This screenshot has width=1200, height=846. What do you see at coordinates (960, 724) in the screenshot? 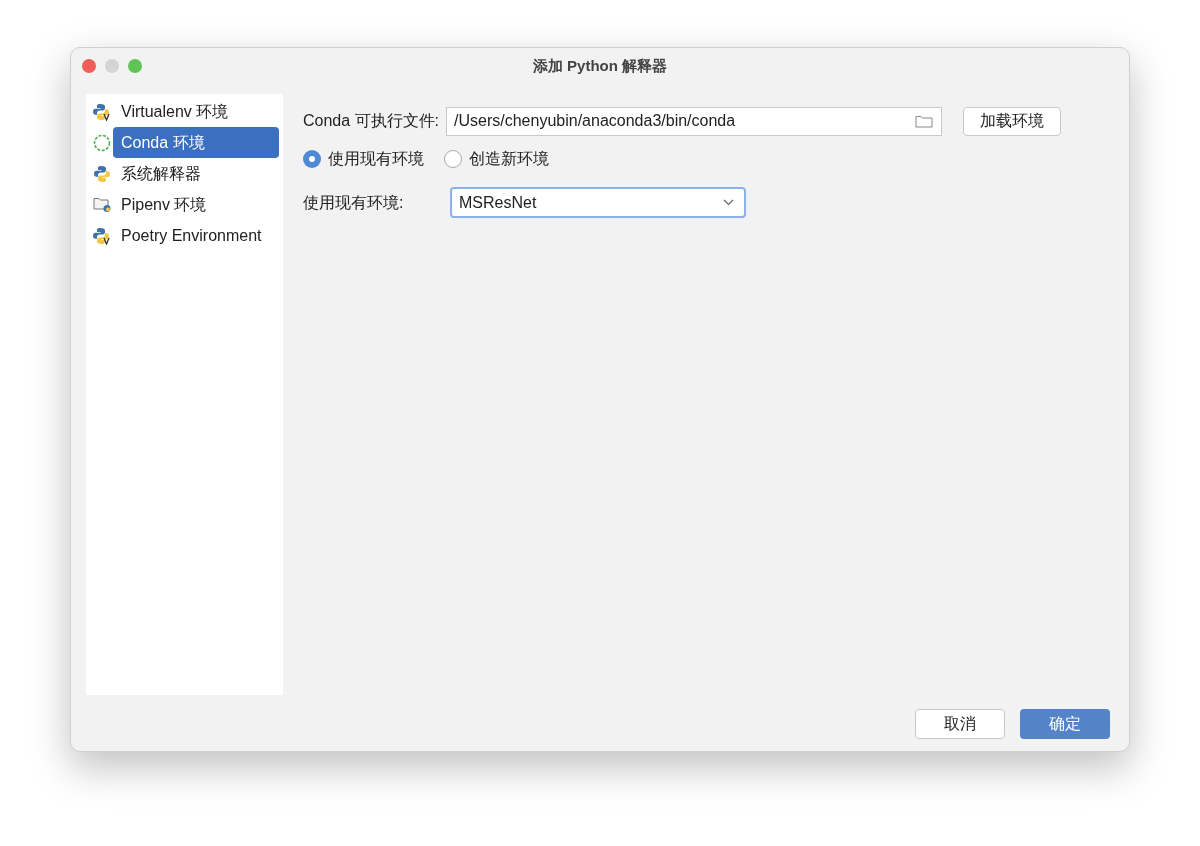
I see `cancel-button: 取消` at bounding box center [960, 724].